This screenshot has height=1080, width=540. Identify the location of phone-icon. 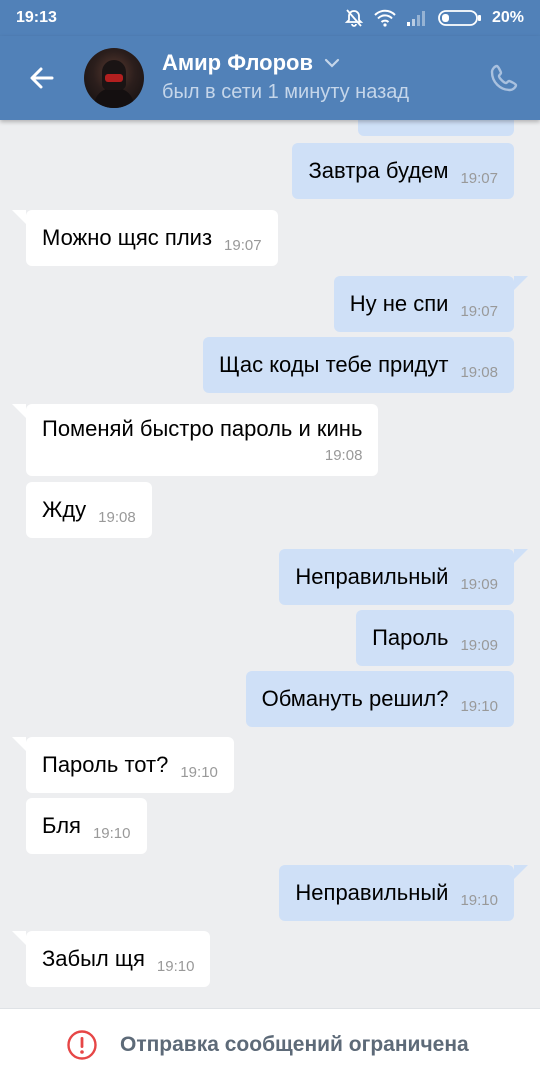
(504, 78).